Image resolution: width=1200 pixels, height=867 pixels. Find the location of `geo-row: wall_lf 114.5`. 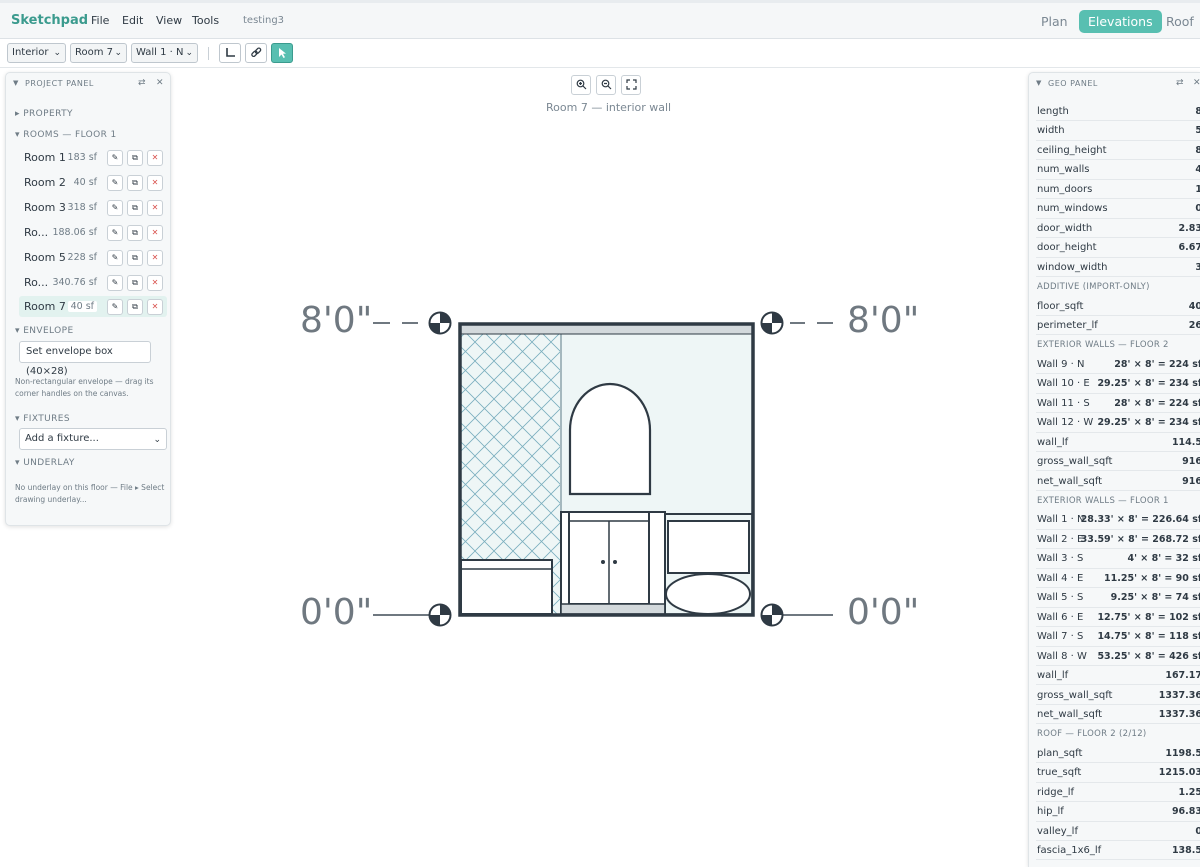

geo-row: wall_lf 114.5 is located at coordinates (1118, 443).